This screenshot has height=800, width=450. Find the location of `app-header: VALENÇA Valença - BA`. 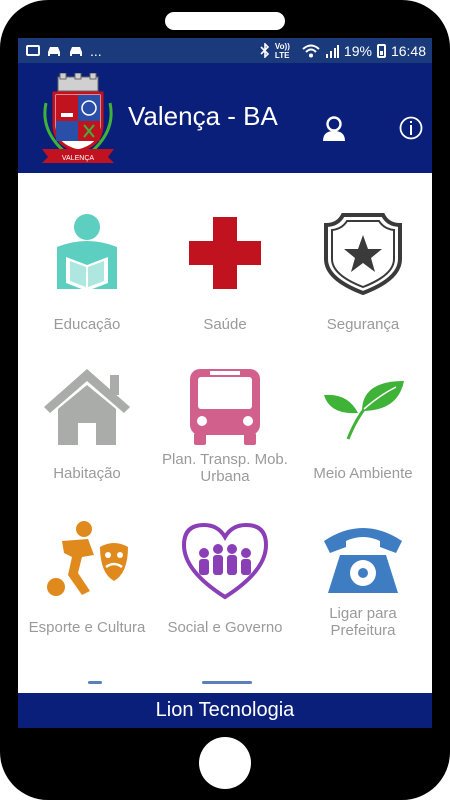

app-header: VALENÇA Valença - BA is located at coordinates (225, 118).